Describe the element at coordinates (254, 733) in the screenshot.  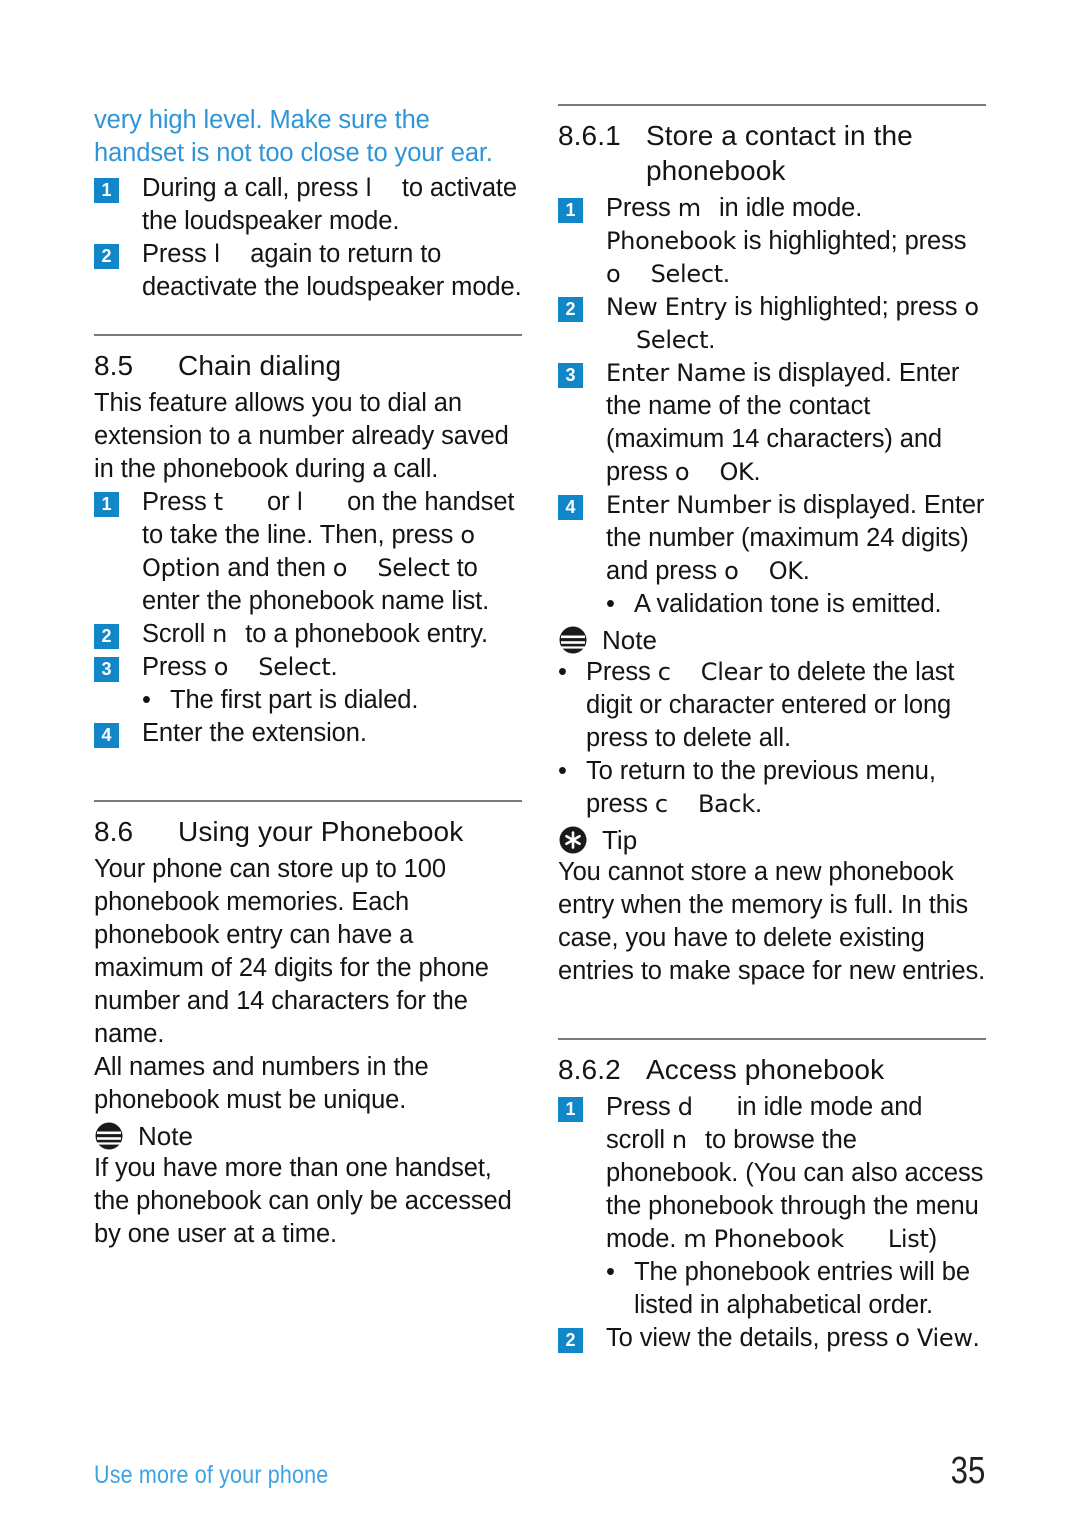
I see `step-text: Enter the extension.` at that location.